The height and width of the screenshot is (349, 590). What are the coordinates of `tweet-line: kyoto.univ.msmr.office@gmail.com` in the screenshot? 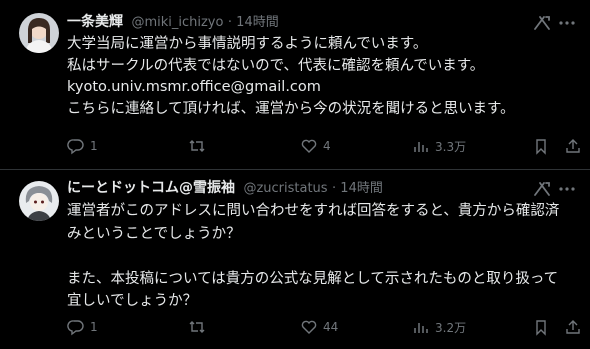 It's located at (194, 87).